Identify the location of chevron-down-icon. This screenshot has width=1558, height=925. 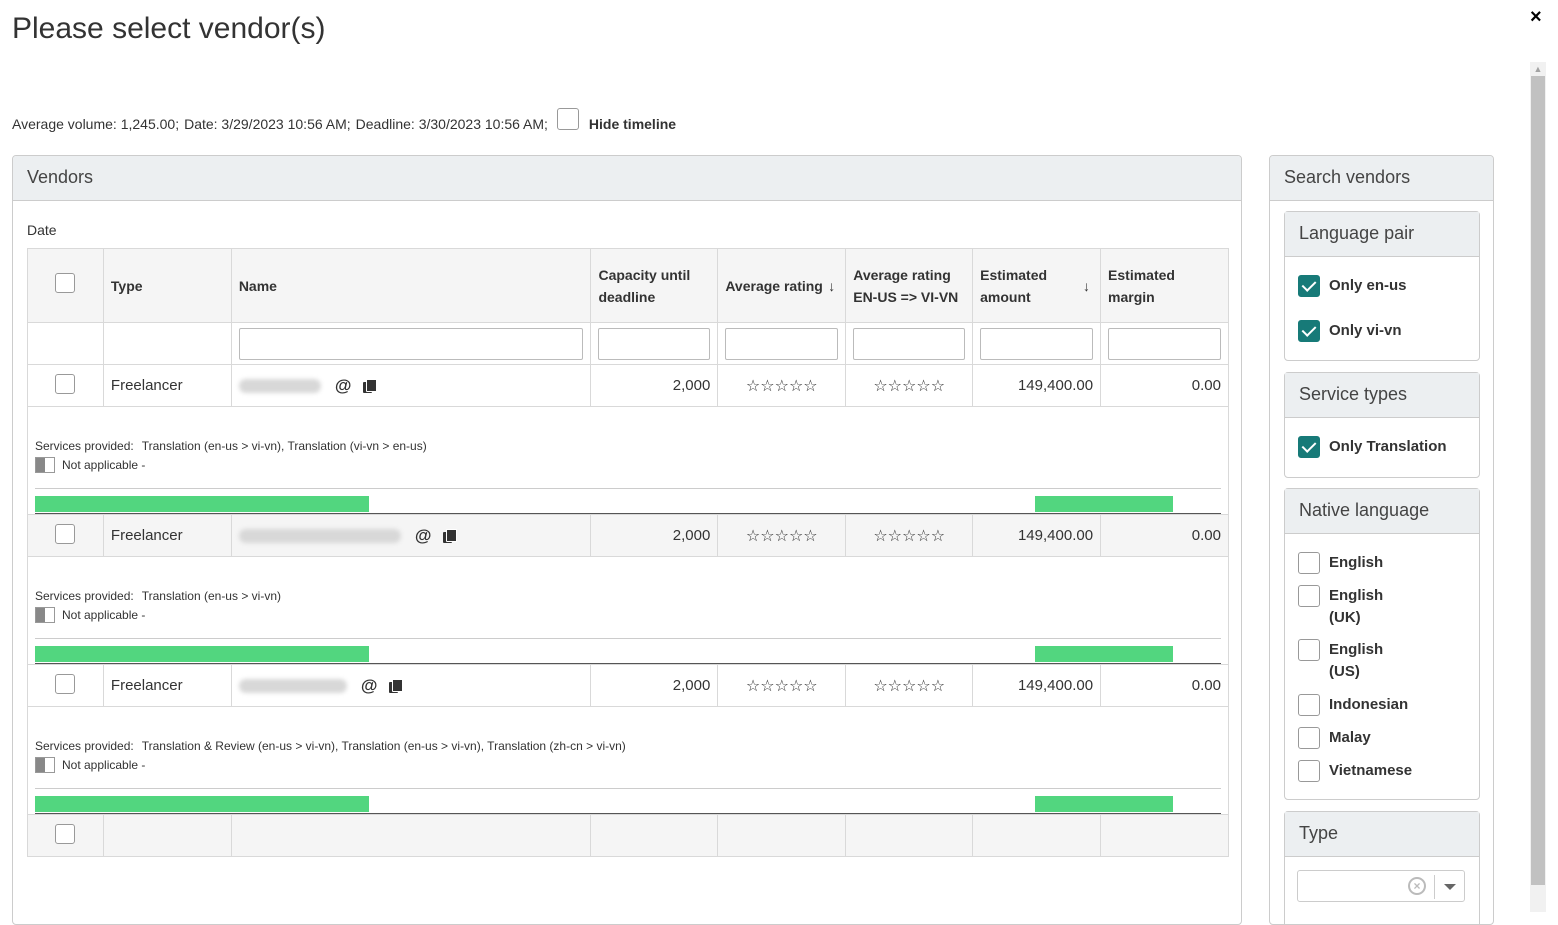
(1450, 887).